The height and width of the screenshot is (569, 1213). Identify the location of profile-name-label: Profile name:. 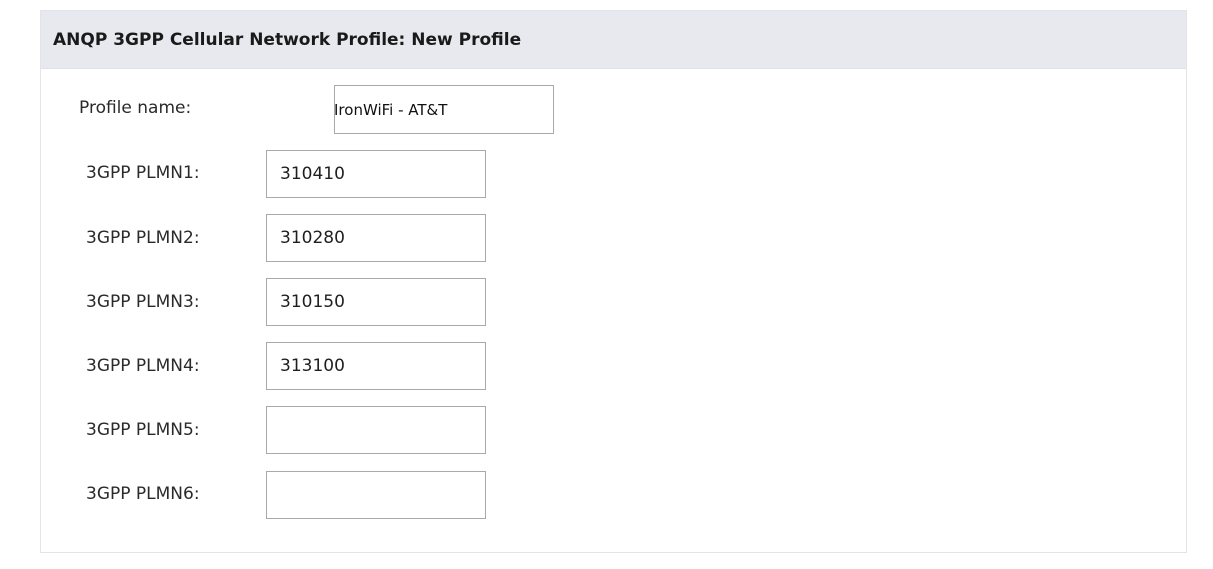
(135, 108).